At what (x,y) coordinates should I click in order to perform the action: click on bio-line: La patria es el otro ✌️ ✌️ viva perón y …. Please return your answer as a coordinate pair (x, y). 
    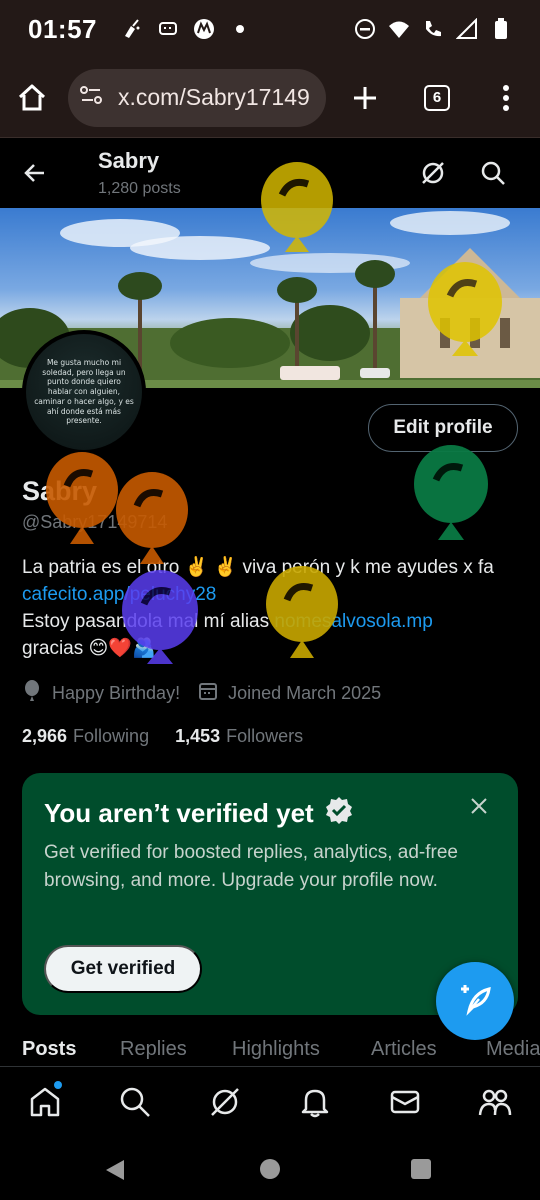
    Looking at the image, I should click on (258, 567).